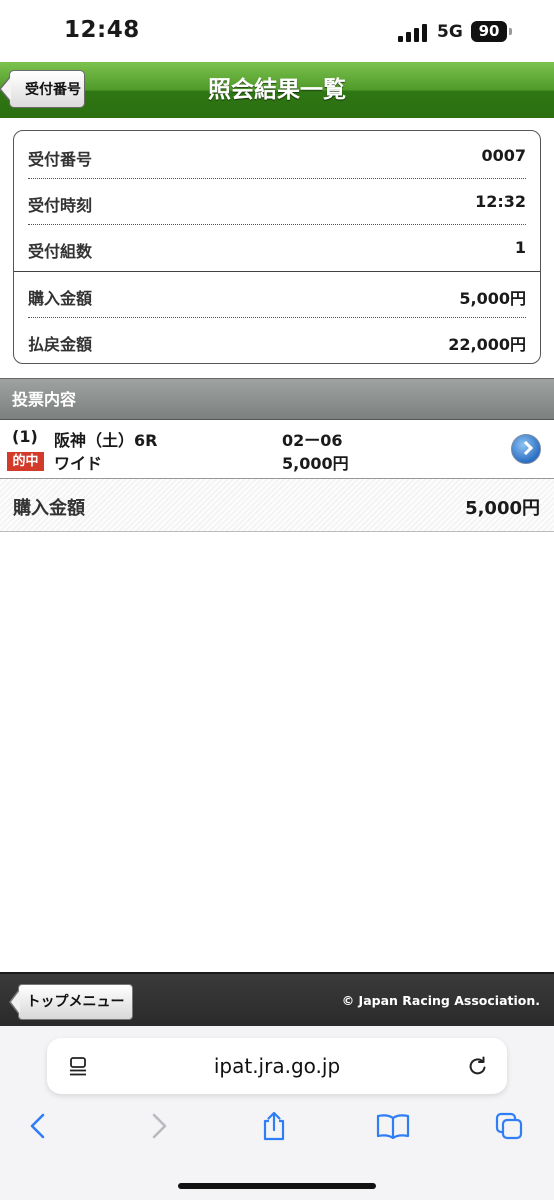 The height and width of the screenshot is (1200, 554). Describe the element at coordinates (60, 298) in the screenshot. I see `row-label: 購入金額` at that location.